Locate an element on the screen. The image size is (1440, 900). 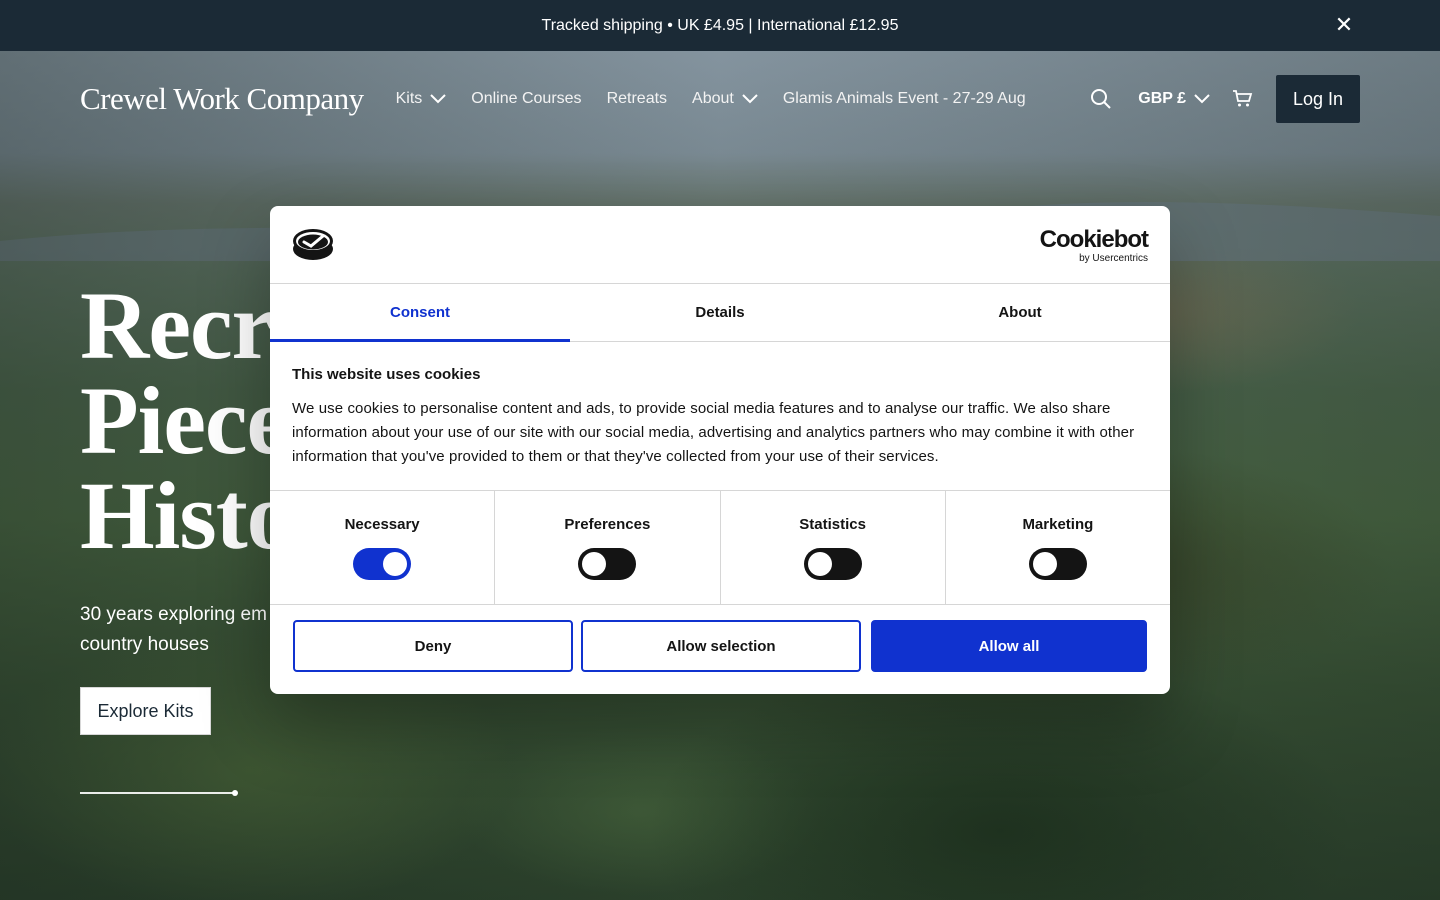
tab-about: About is located at coordinates (1020, 312).